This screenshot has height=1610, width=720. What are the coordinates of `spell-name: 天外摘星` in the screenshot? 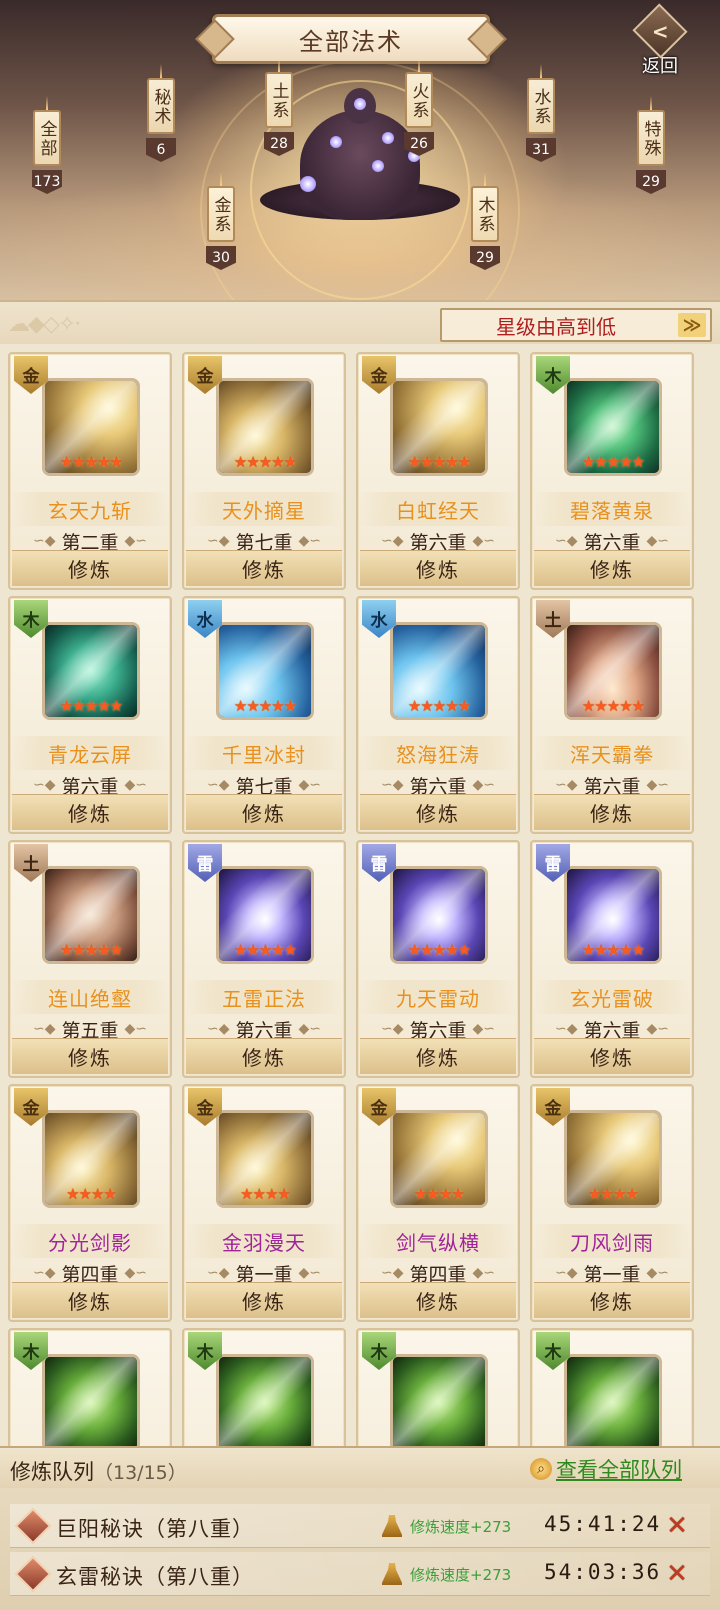 It's located at (264, 509).